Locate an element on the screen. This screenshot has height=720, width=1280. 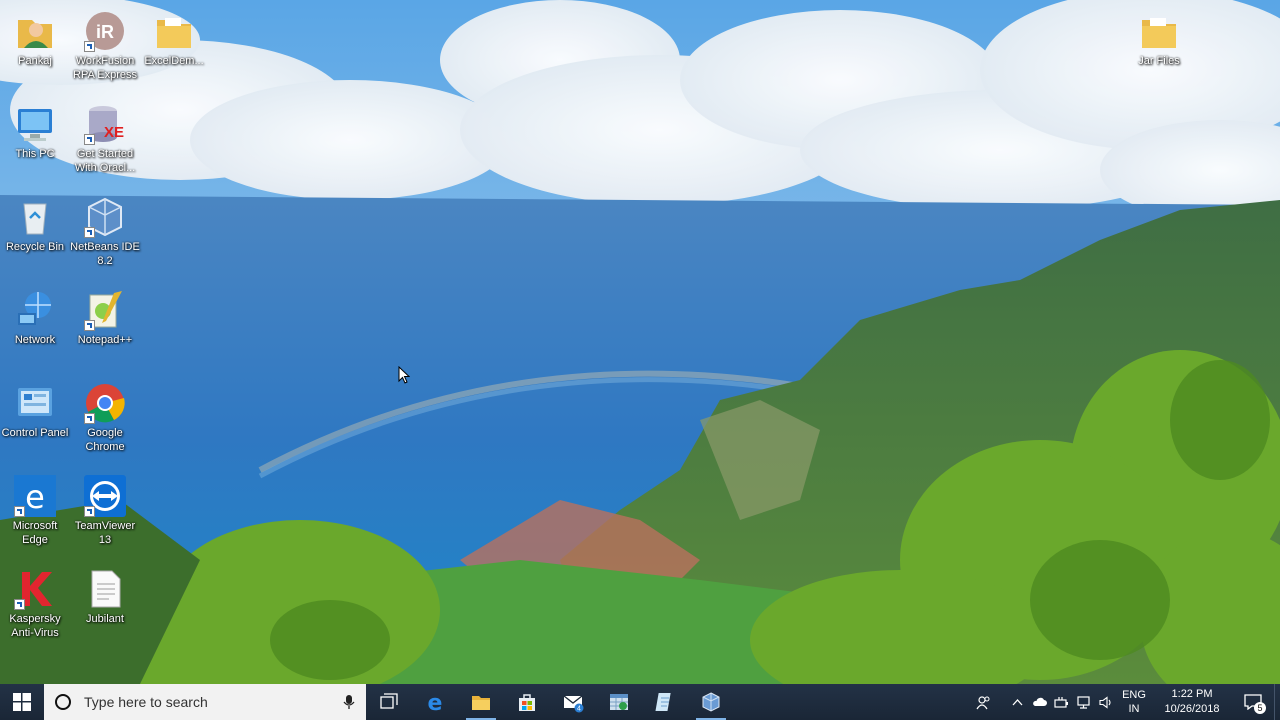
tray-people-button is located at coordinates (983, 702).